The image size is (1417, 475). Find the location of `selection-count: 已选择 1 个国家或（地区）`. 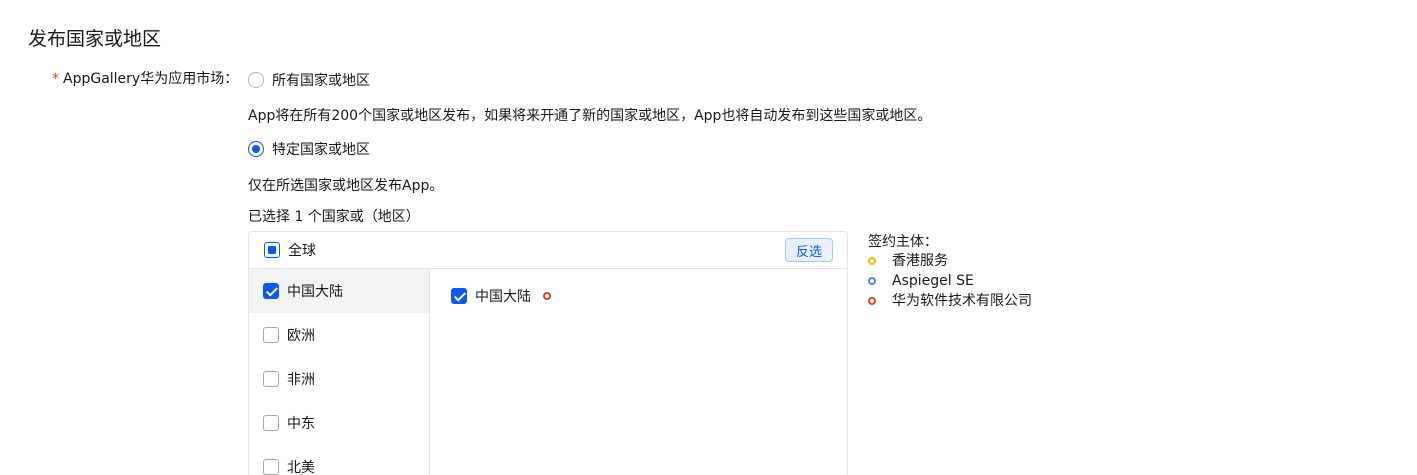

selection-count: 已选择 1 个国家或（地区） is located at coordinates (334, 217).